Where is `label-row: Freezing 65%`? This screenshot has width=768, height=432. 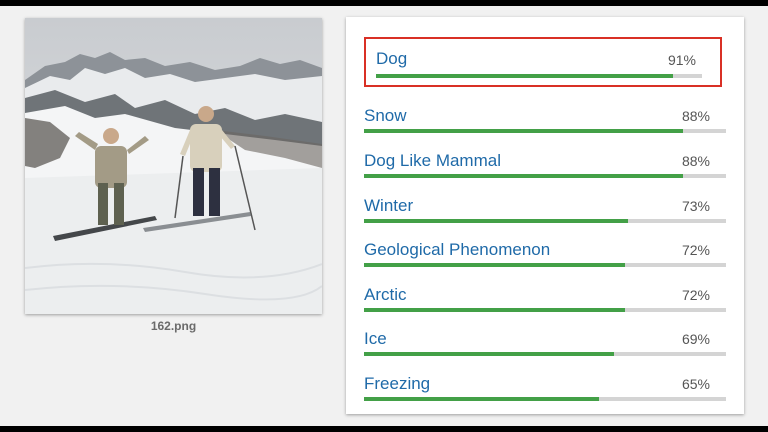 label-row: Freezing 65% is located at coordinates (545, 385).